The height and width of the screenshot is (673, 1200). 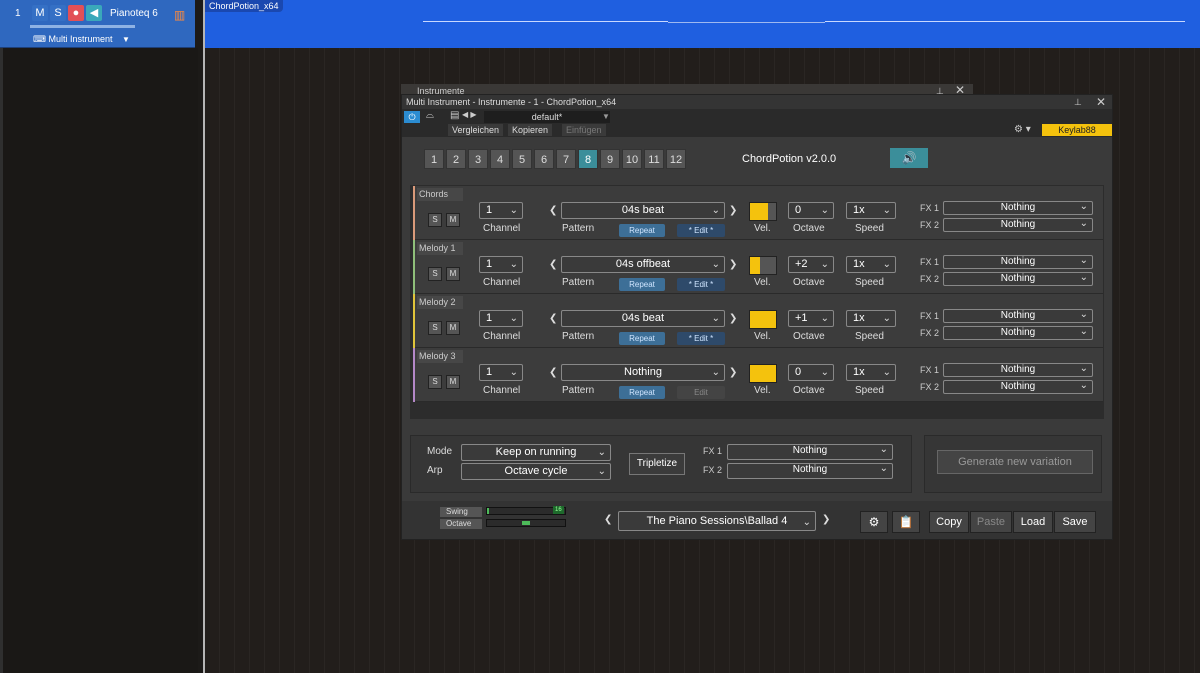 I want to click on track-solo-button: S, so click(x=58, y=13).